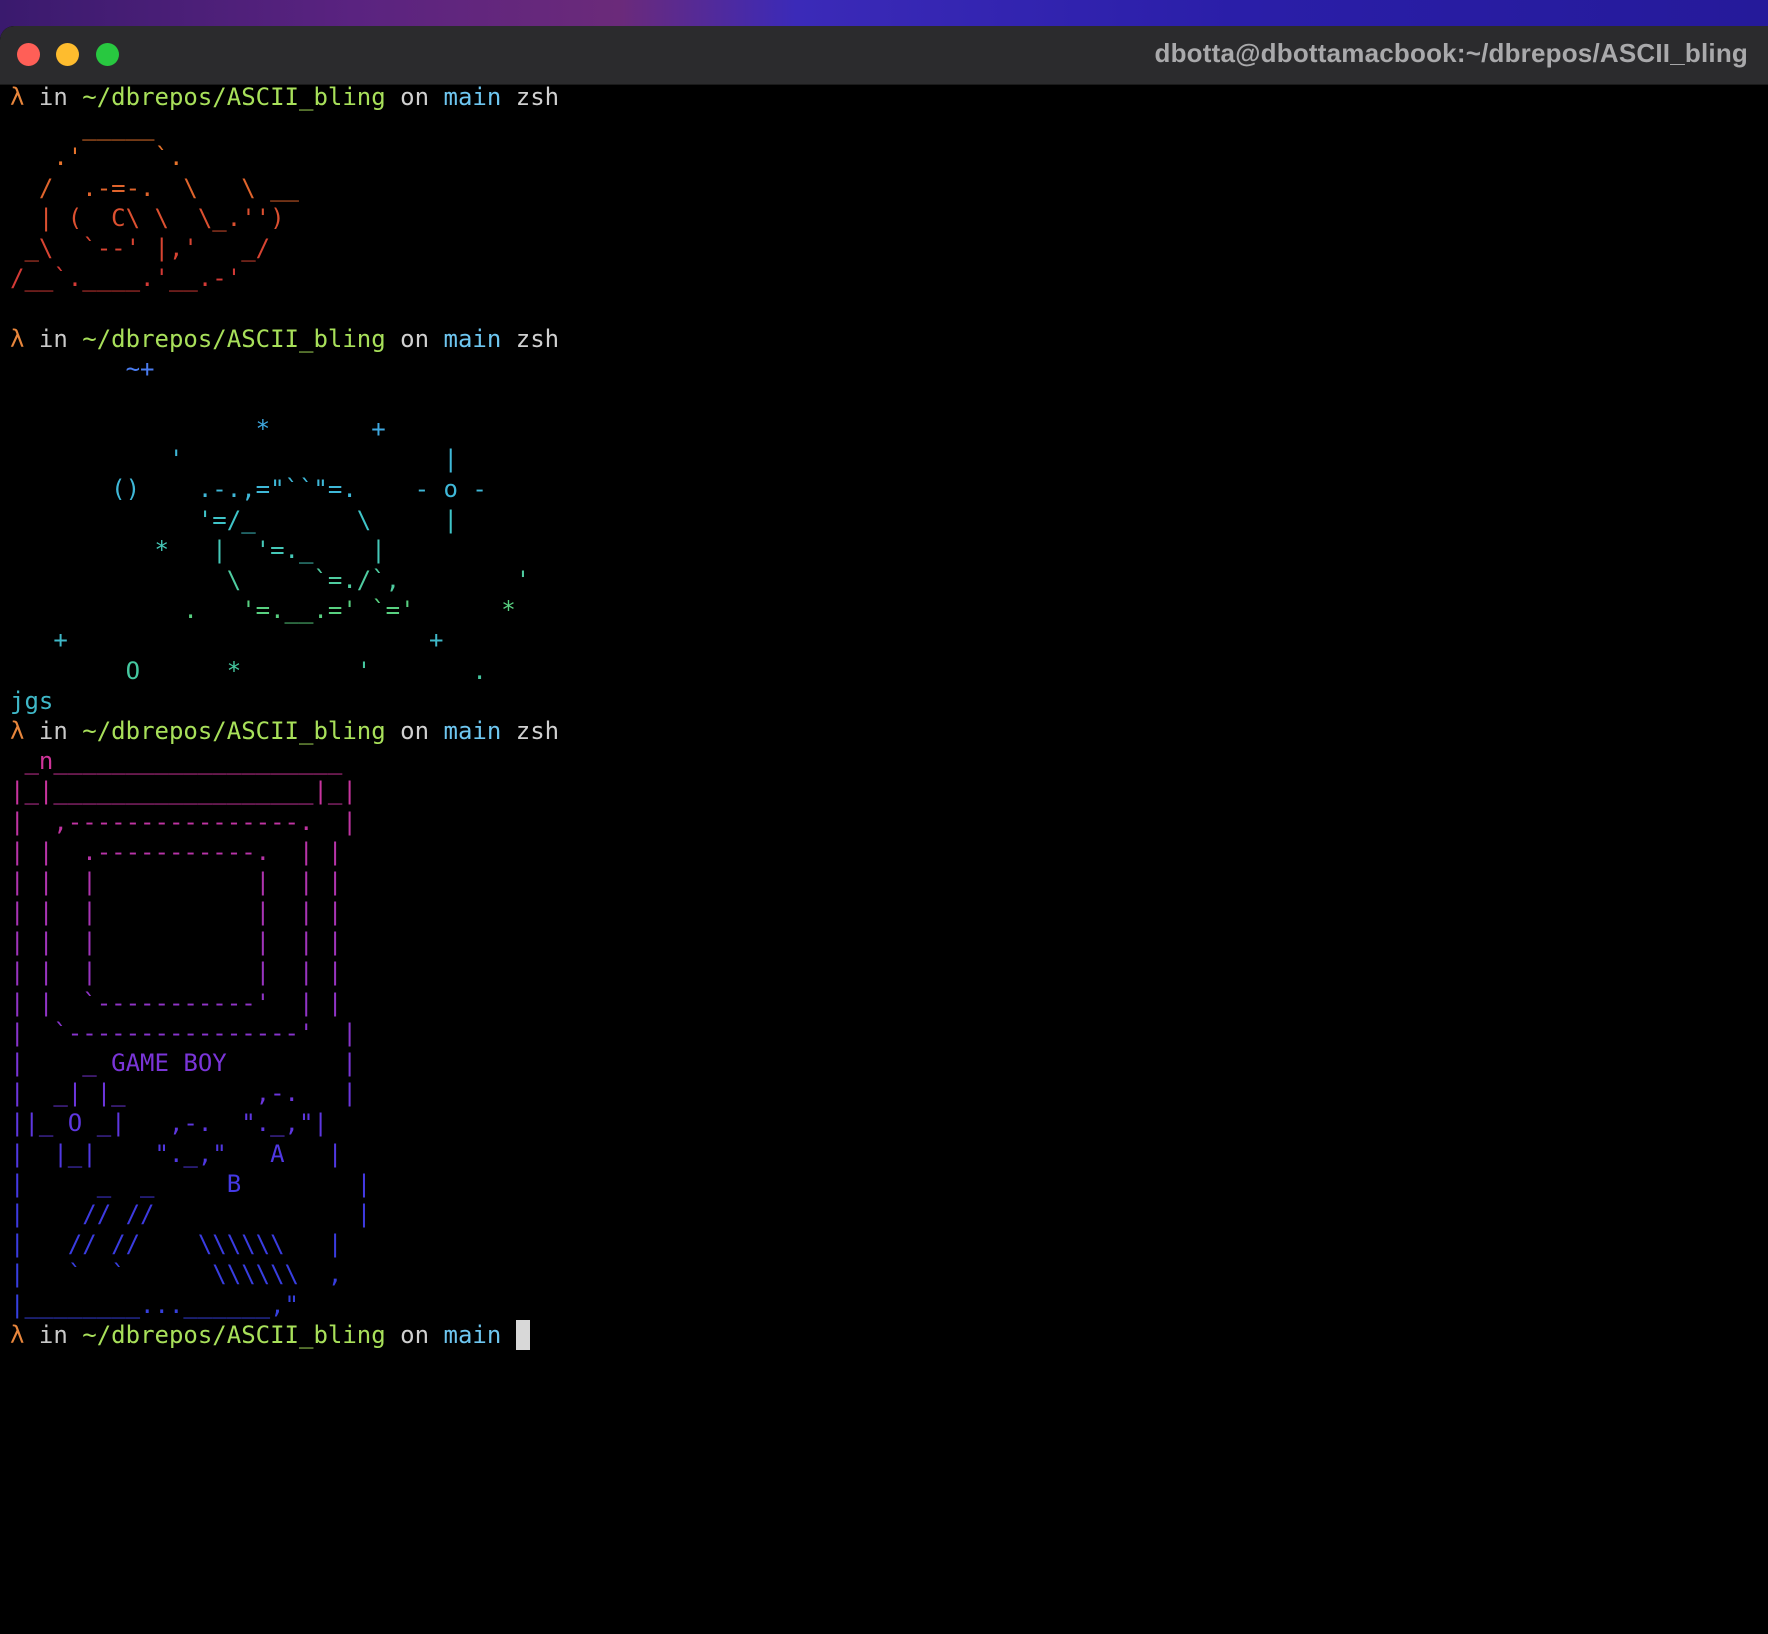  Describe the element at coordinates (176, 761) in the screenshot. I see `ascii-line: _n____________________` at that location.